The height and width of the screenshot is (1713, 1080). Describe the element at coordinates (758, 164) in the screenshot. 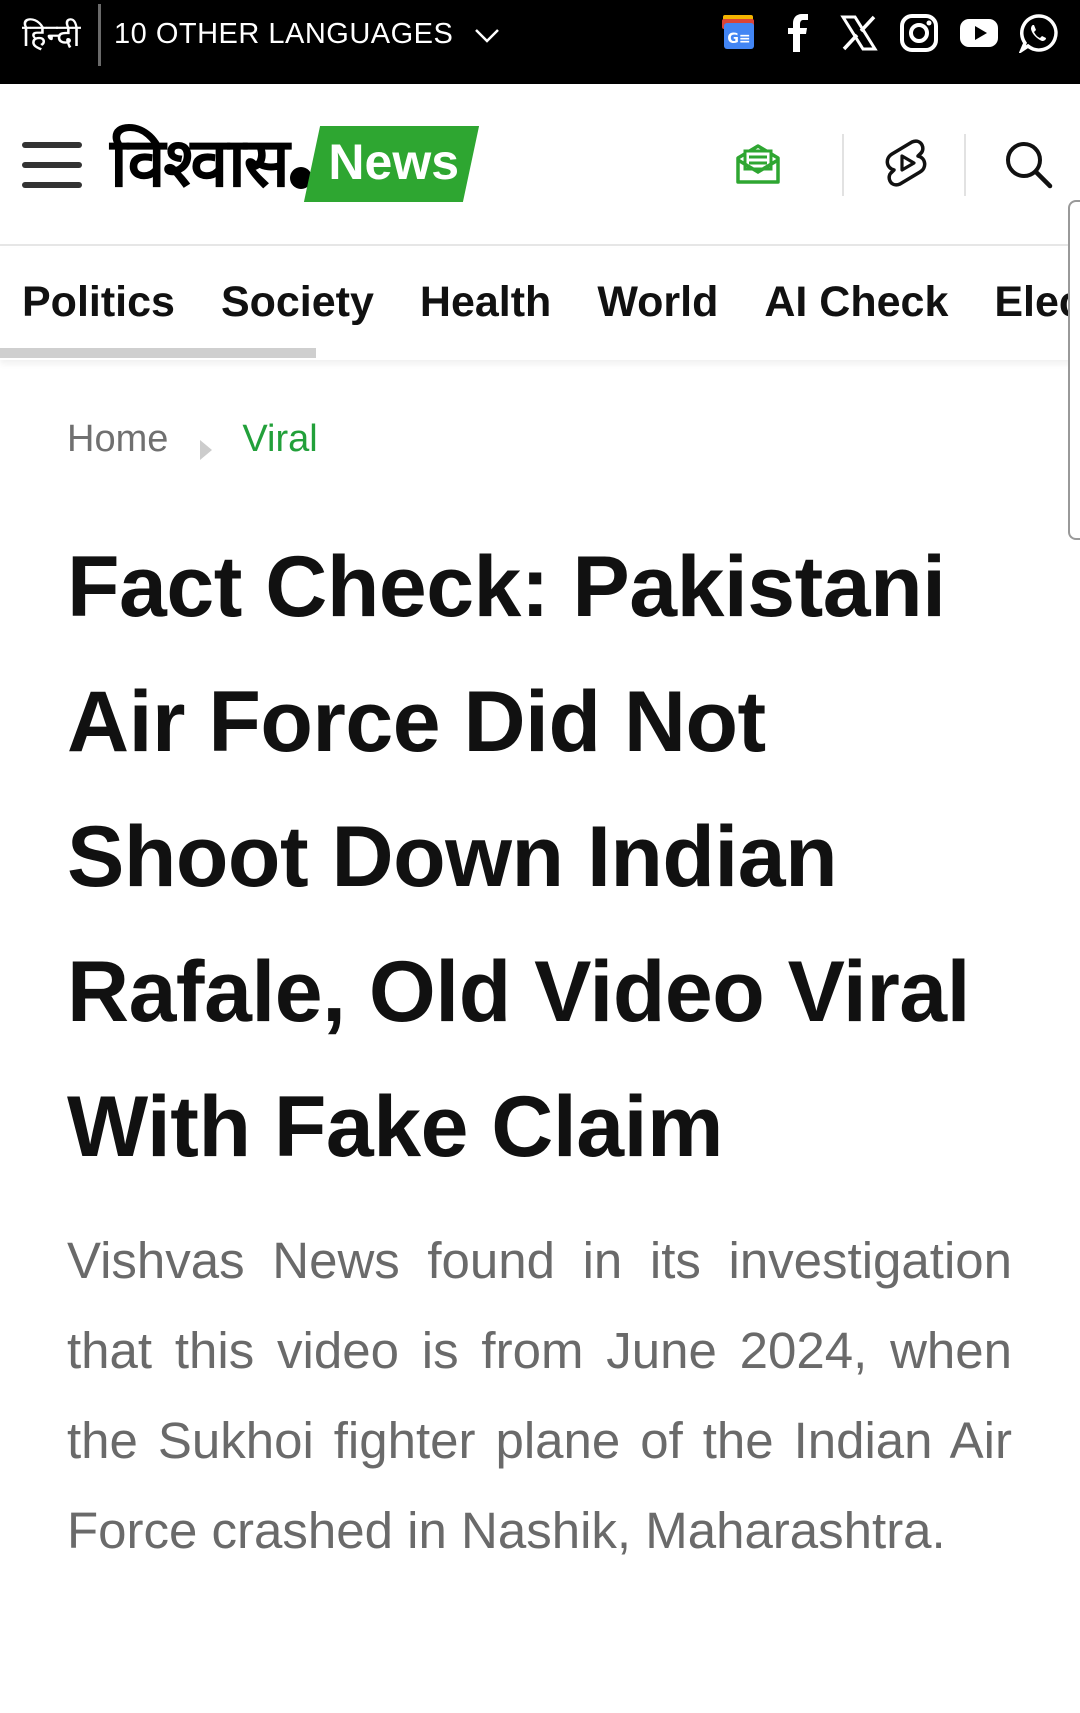

I see `newsletter-icon` at that location.